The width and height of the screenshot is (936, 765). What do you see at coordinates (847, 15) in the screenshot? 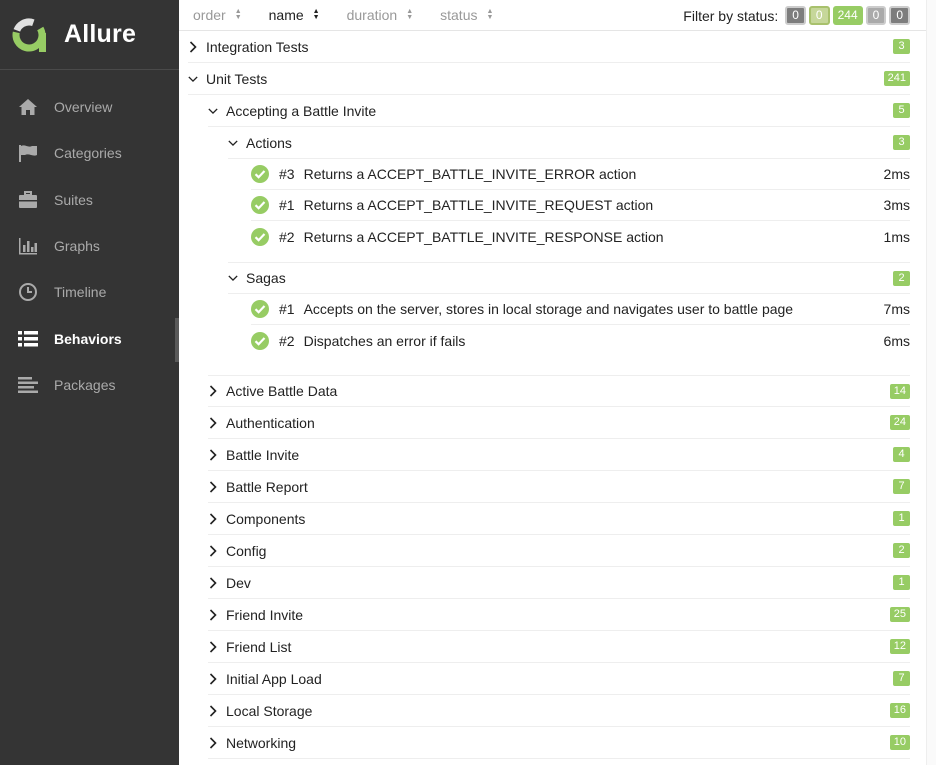
I see `filter-passed-toggle: 244` at bounding box center [847, 15].